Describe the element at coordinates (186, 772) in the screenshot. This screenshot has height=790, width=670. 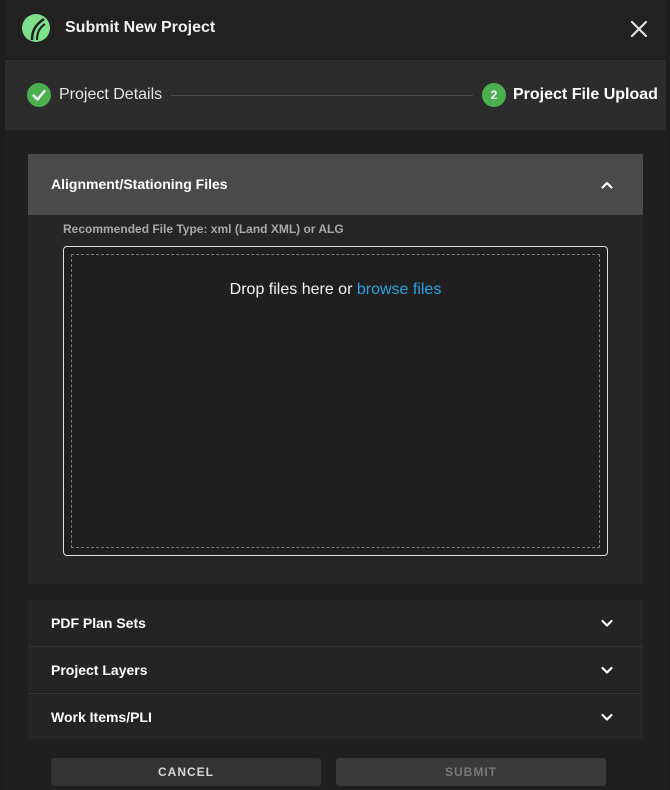
I see `cancel-button: CANCEL` at that location.